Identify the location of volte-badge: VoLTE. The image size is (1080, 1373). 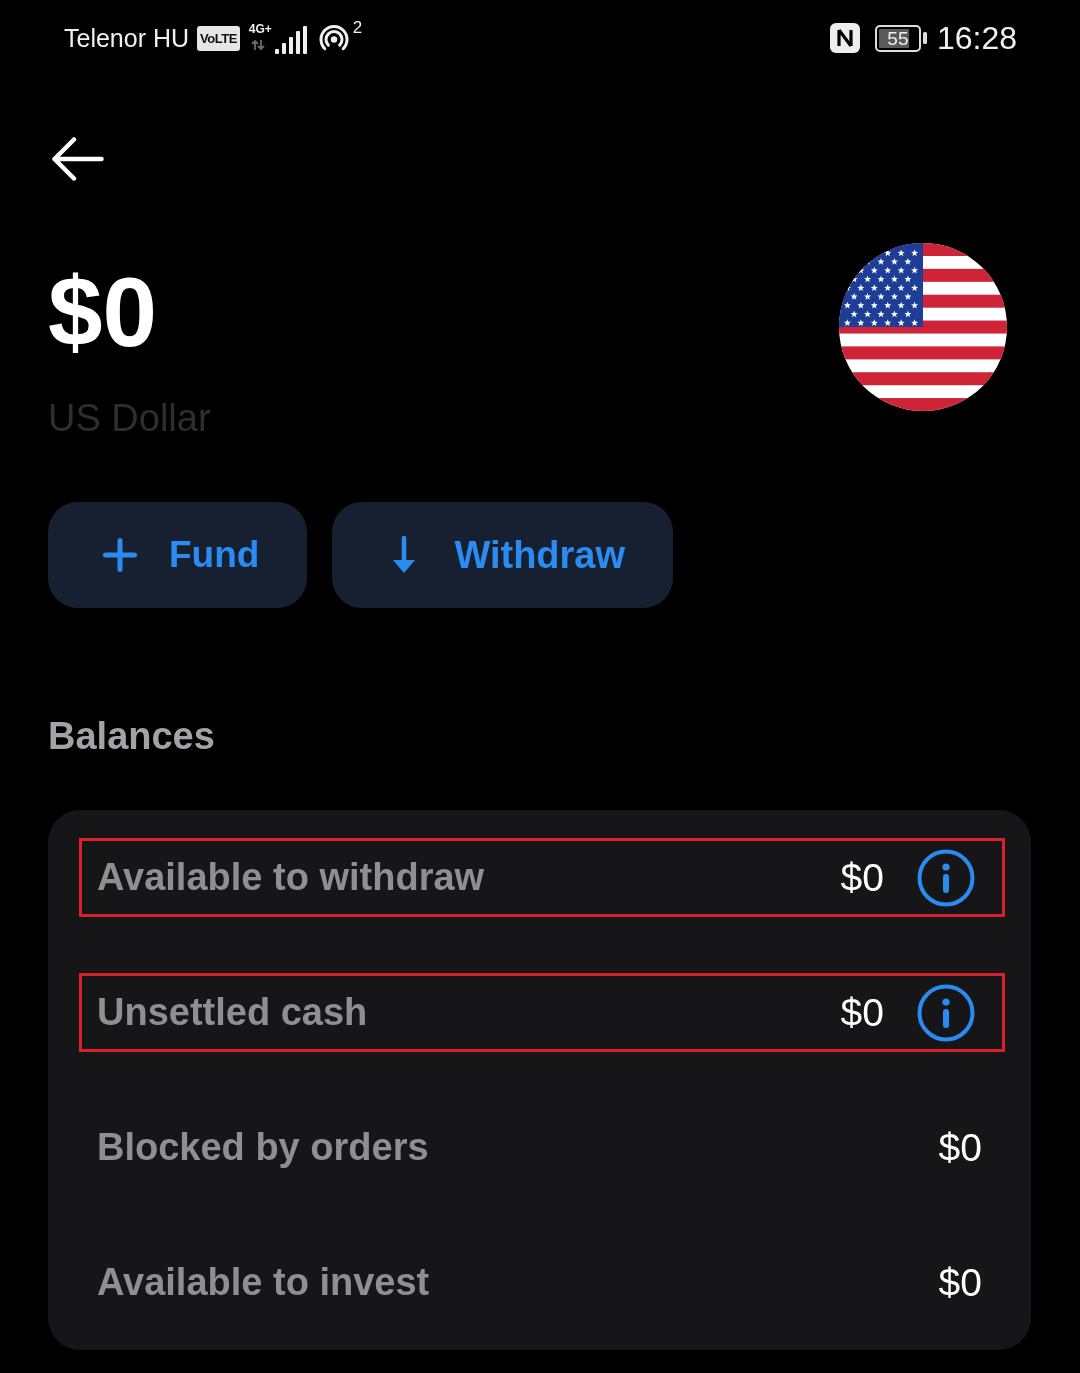
(218, 38).